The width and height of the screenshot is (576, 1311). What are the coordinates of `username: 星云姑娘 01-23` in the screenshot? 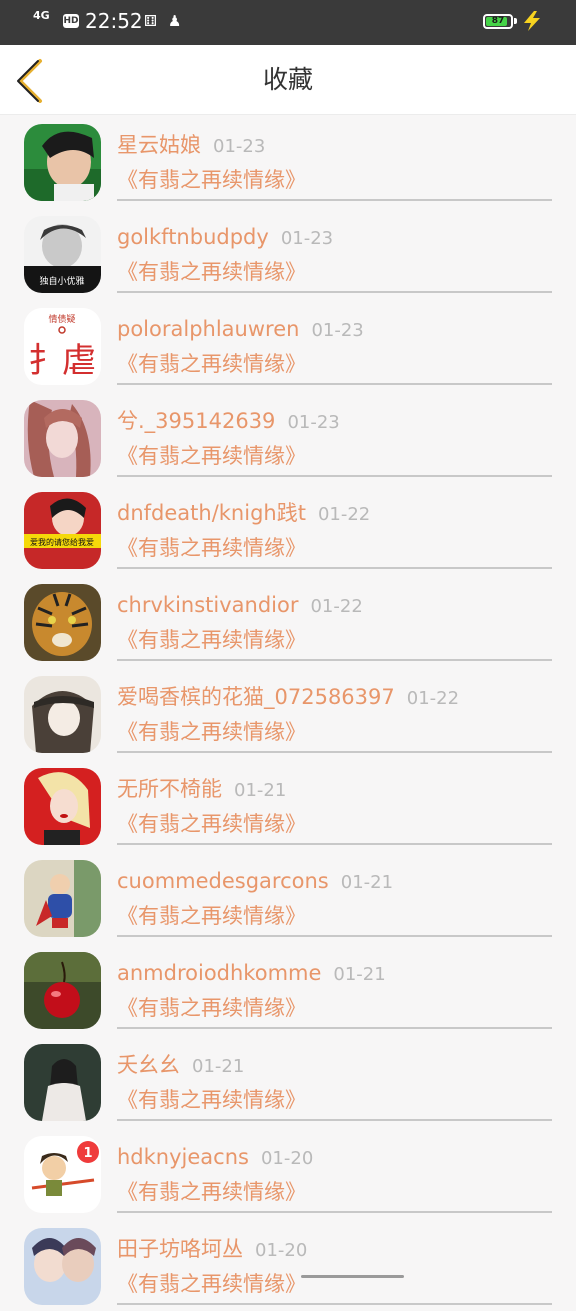 It's located at (191, 146).